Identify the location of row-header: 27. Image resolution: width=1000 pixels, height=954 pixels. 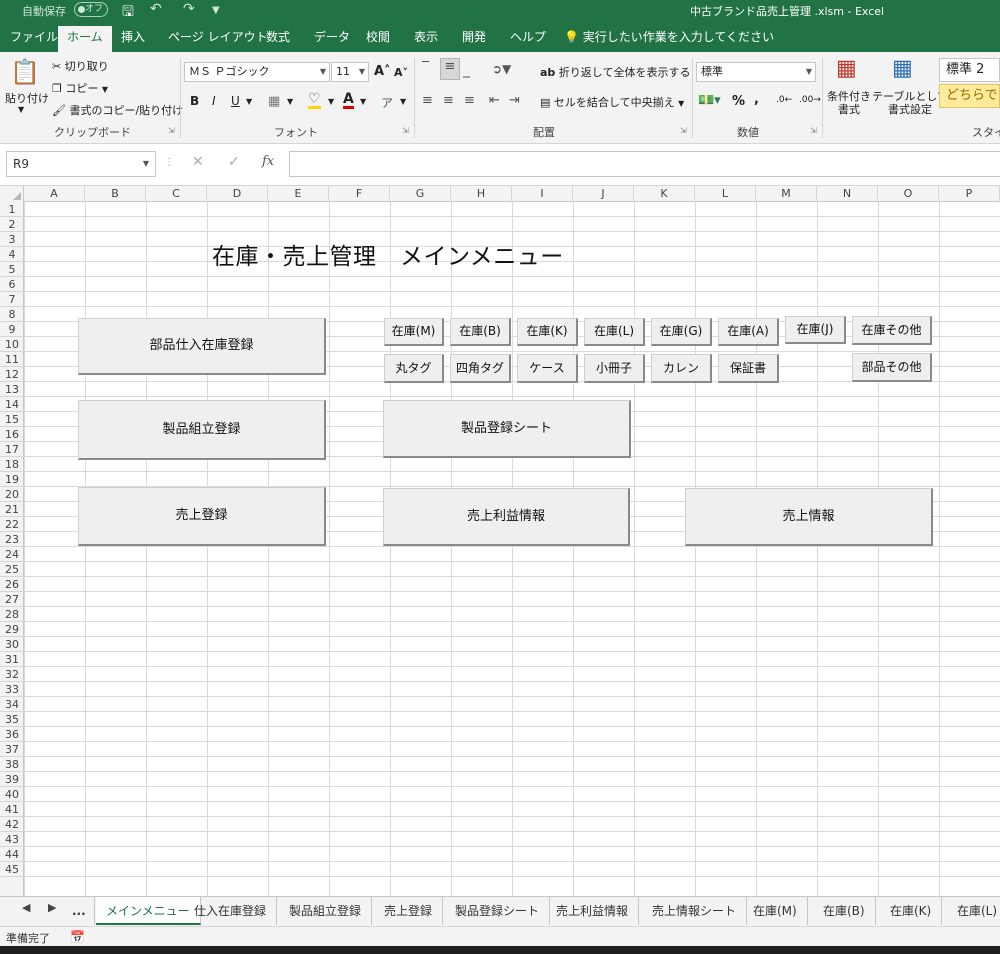
(12, 599).